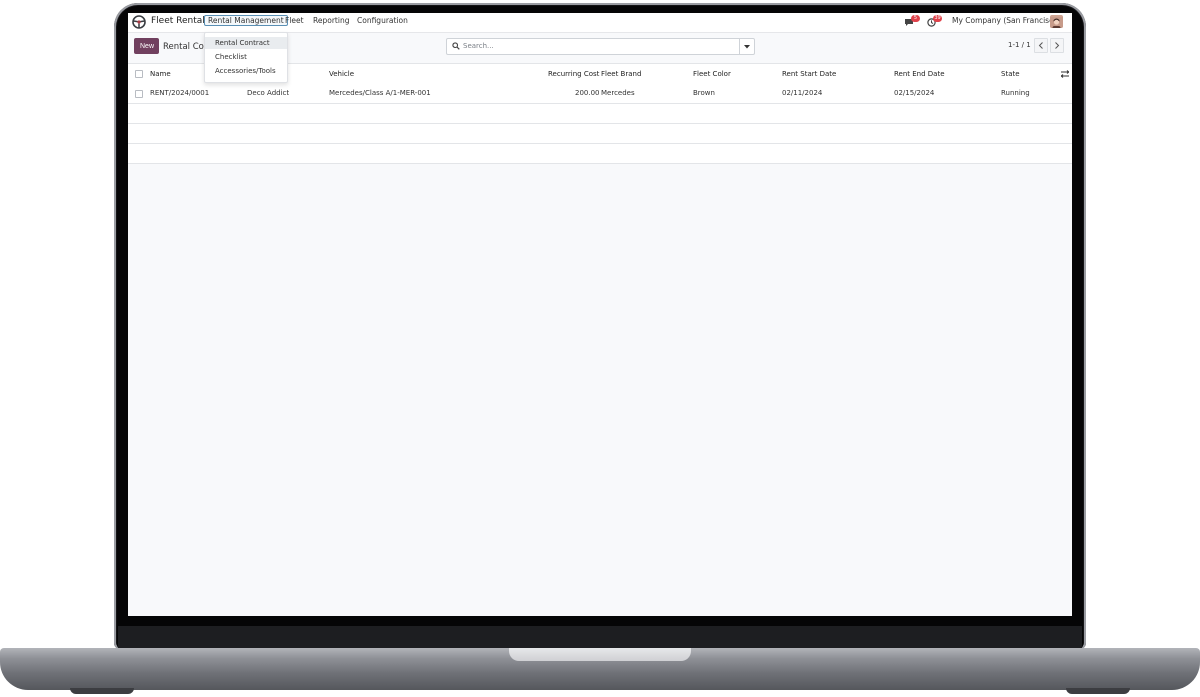 Image resolution: width=1200 pixels, height=697 pixels. What do you see at coordinates (139, 94) in the screenshot?
I see `row-checkbox` at bounding box center [139, 94].